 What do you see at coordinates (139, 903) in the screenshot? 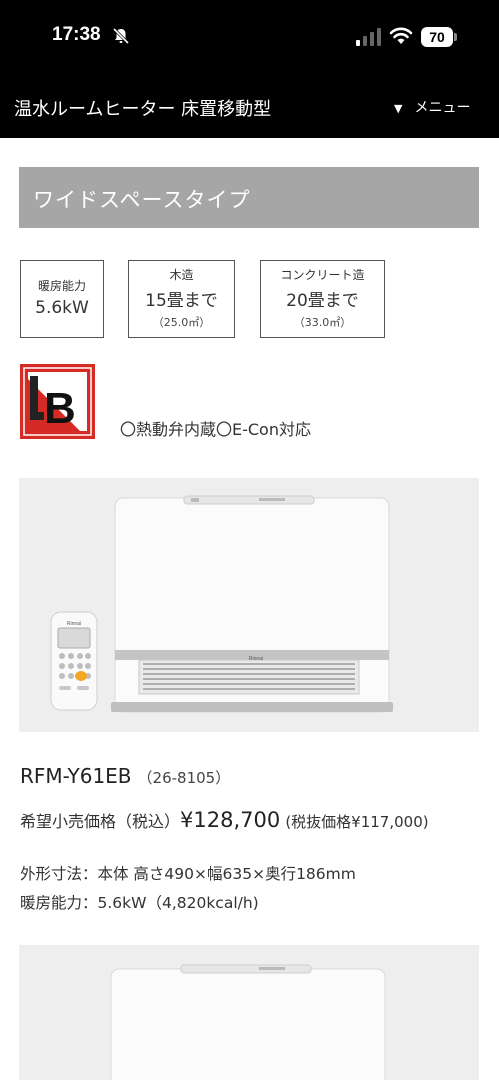
I see `product-heating: 暖房能力：5.6kW（4,820kcal/h)` at bounding box center [139, 903].